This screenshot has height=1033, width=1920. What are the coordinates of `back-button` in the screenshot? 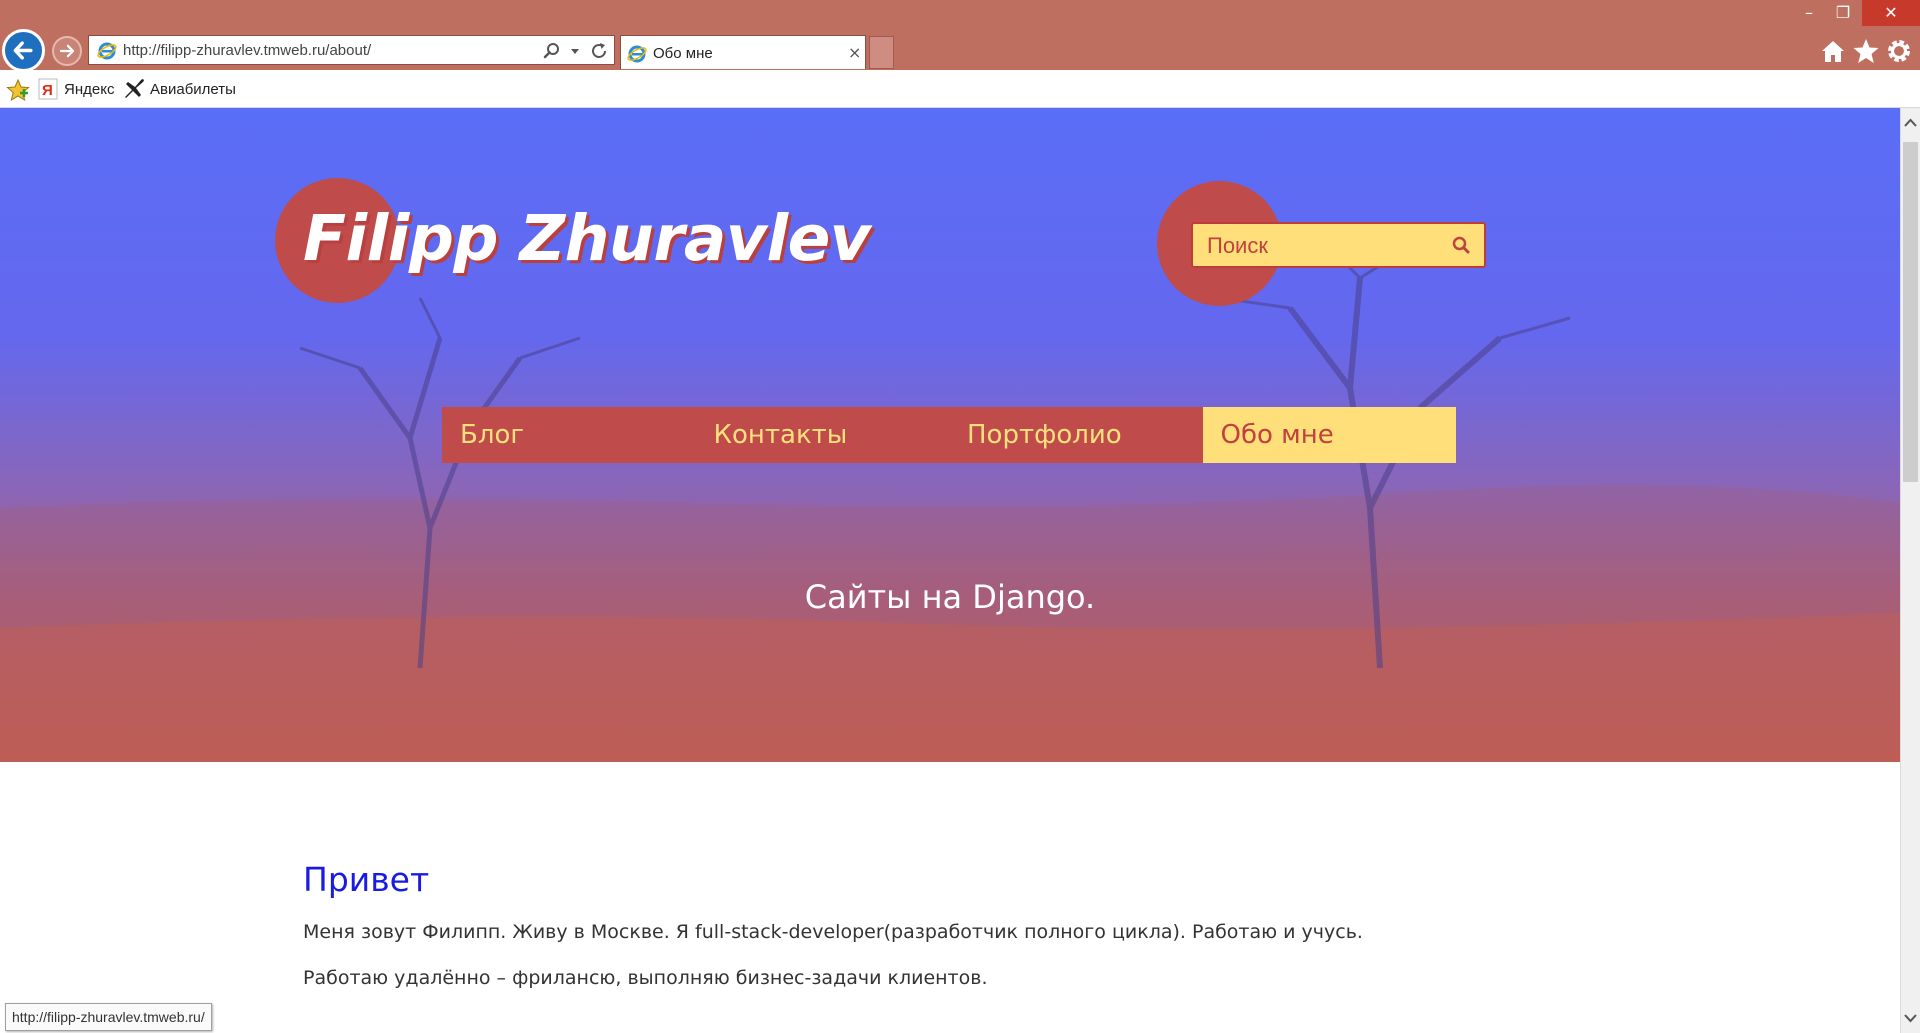 It's located at (23, 50).